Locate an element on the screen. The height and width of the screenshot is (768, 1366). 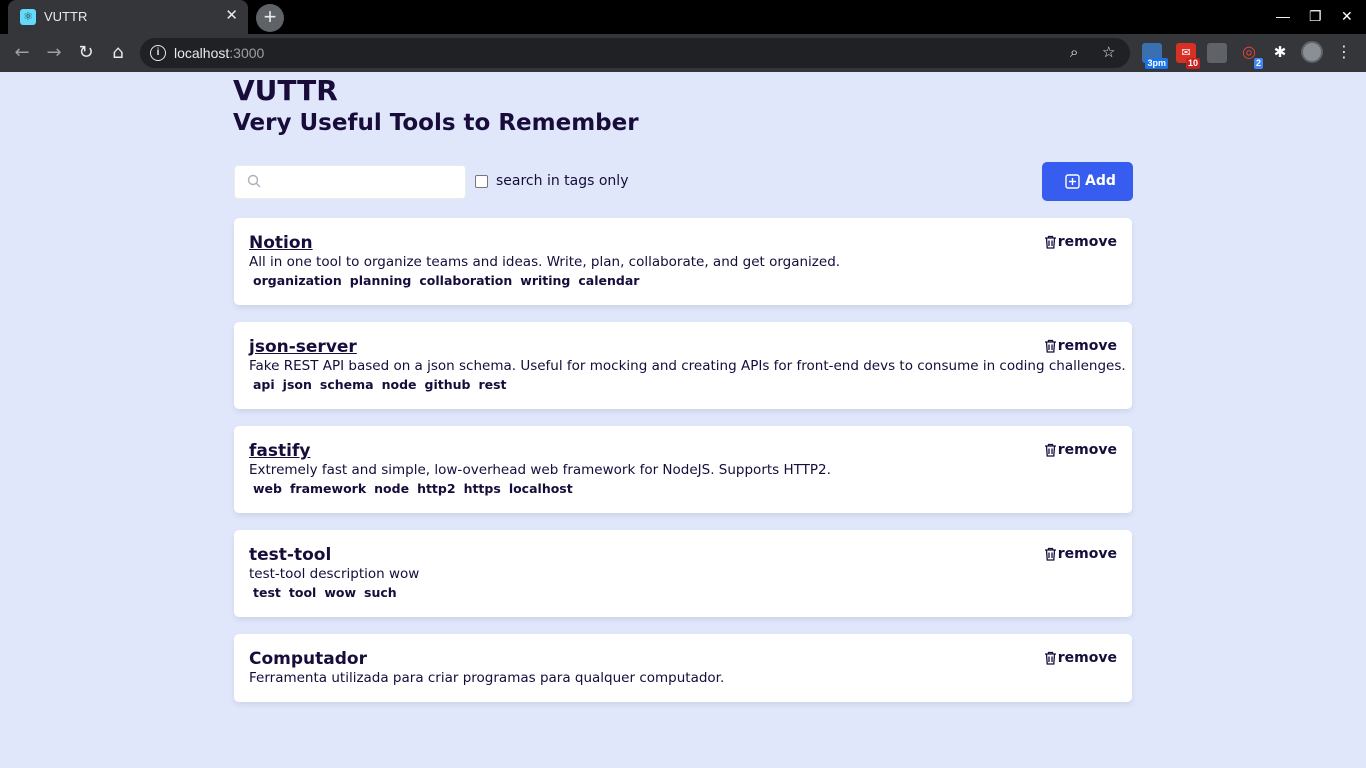
mail-extension-icon: ✉ 10 is located at coordinates (1188, 56).